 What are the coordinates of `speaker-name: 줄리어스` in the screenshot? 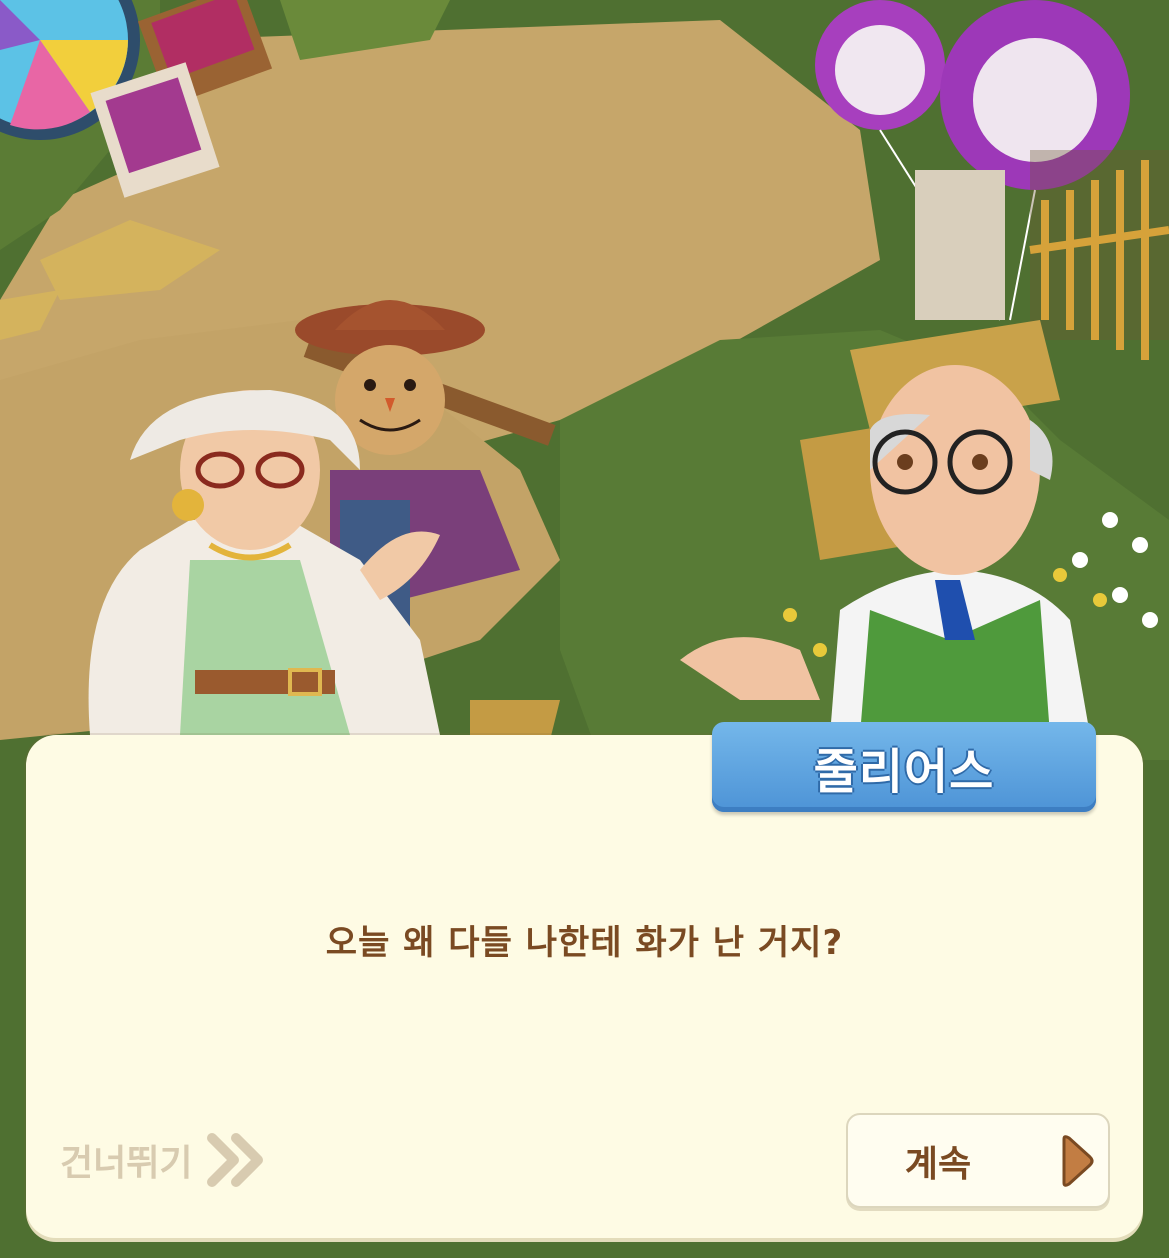 It's located at (904, 772).